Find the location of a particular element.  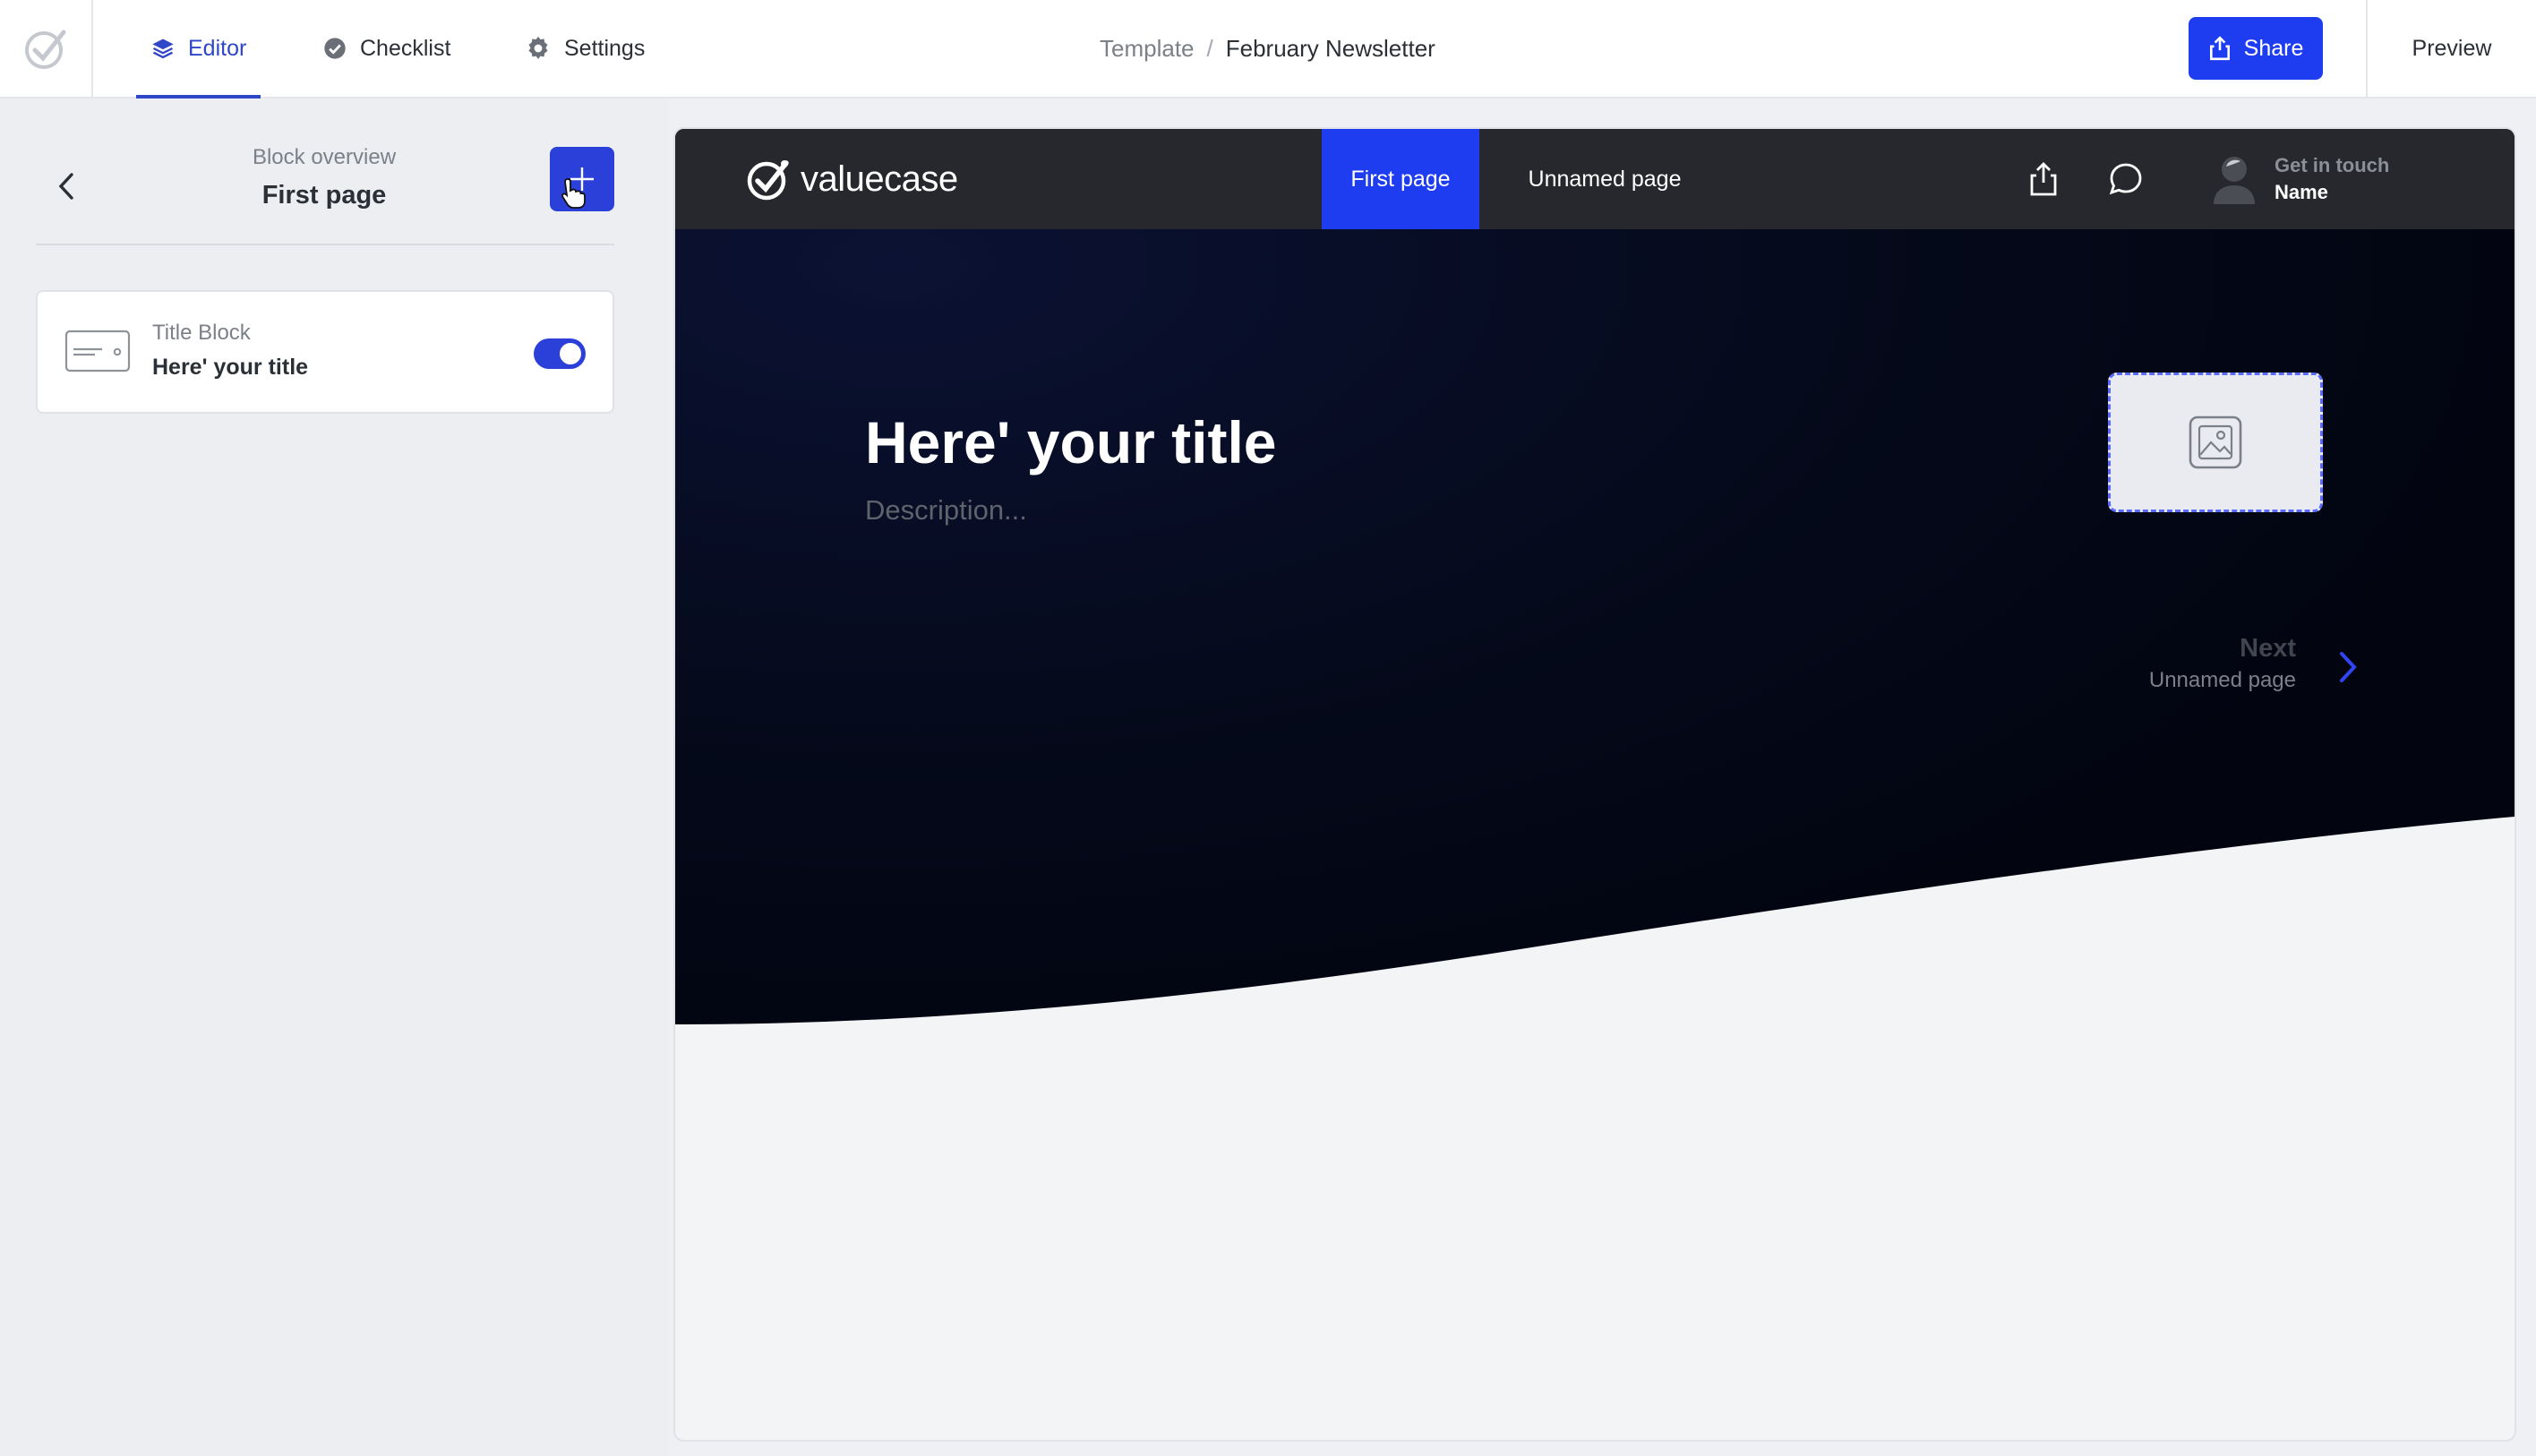

tab-settings-label: Settings is located at coordinates (605, 48).